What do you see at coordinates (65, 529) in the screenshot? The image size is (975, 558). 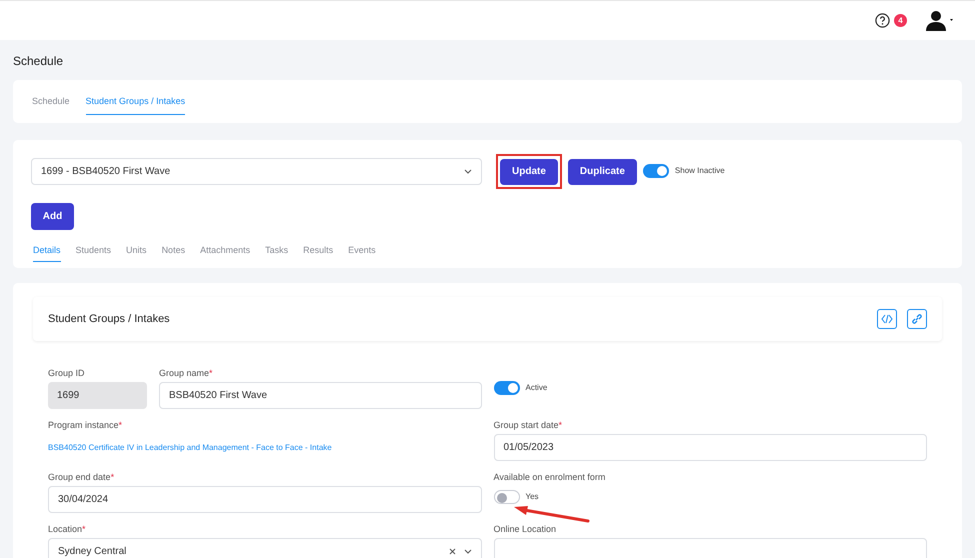 I see `field-label: Location` at bounding box center [65, 529].